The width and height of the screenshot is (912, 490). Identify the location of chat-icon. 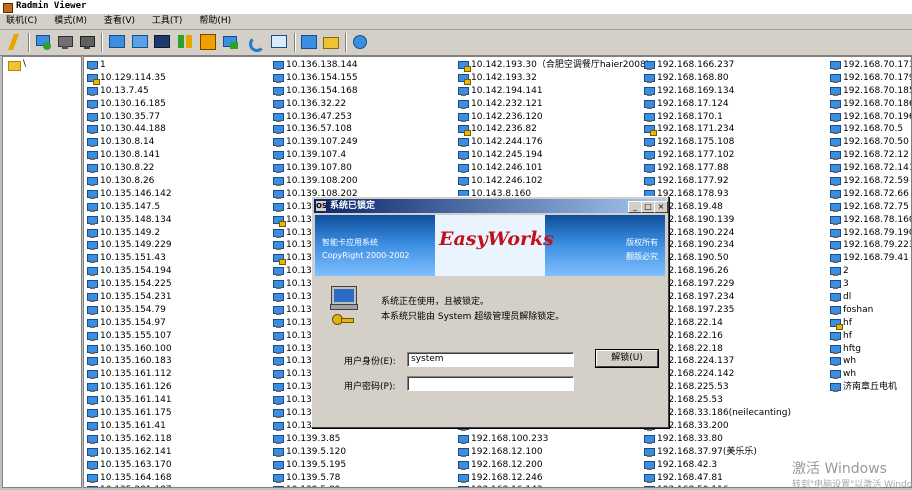
(231, 42).